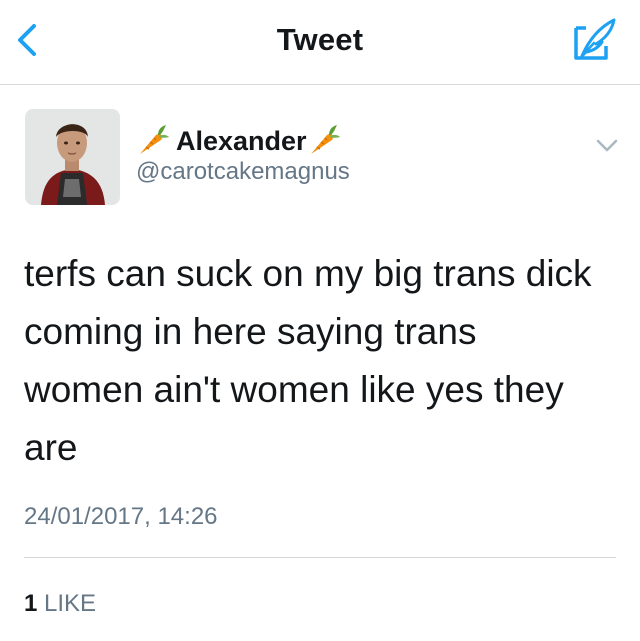 The width and height of the screenshot is (640, 641). Describe the element at coordinates (320, 557) in the screenshot. I see `divider` at that location.